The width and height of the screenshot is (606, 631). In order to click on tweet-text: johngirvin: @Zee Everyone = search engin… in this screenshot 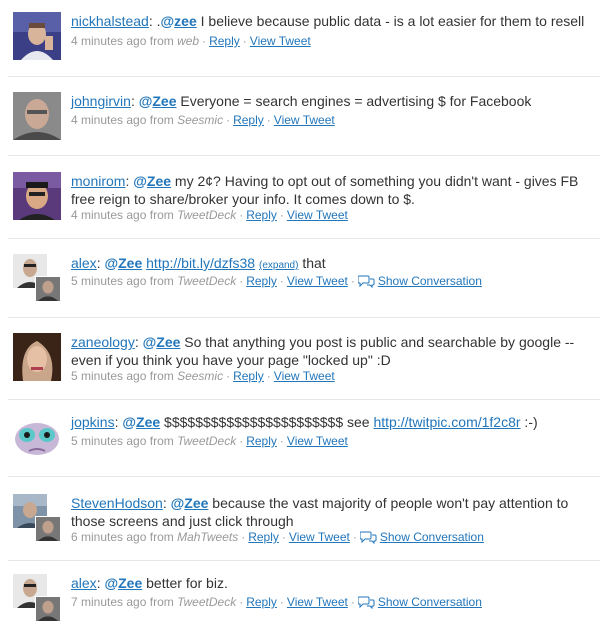, I will do `click(336, 101)`.